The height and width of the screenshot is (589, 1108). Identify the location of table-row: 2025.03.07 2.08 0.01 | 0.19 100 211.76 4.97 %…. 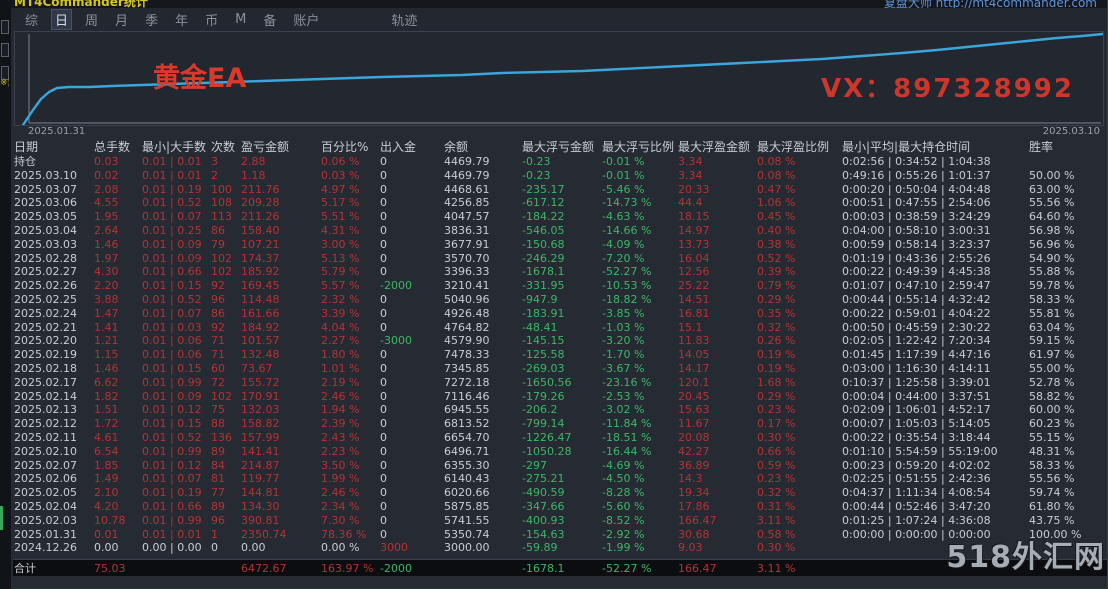
(560, 190).